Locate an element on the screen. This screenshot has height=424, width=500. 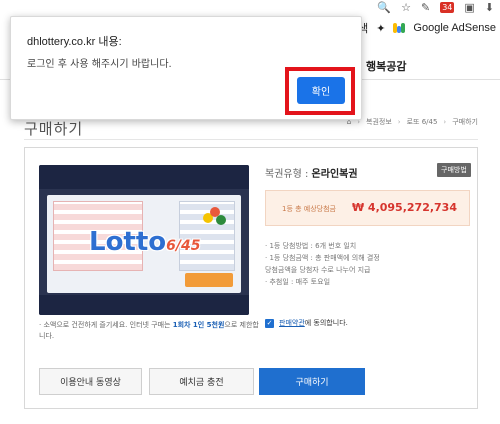
breadcrumb-item: 로또 6/45 is located at coordinates (422, 122).